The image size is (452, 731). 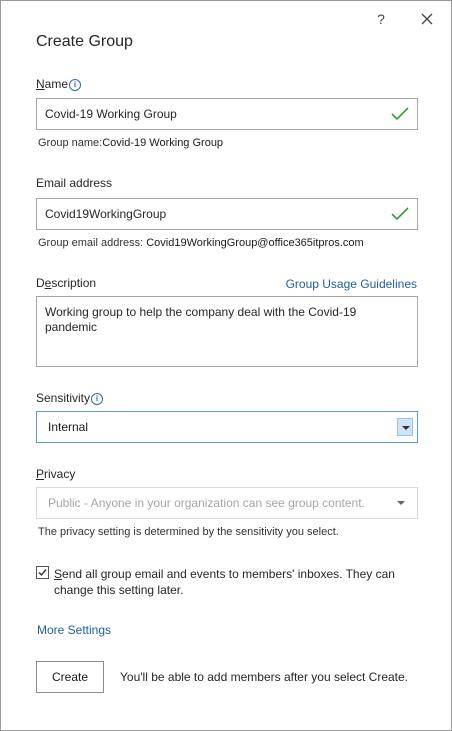 What do you see at coordinates (106, 214) in the screenshot?
I see `email-input-value: Covid19WorkingGroup` at bounding box center [106, 214].